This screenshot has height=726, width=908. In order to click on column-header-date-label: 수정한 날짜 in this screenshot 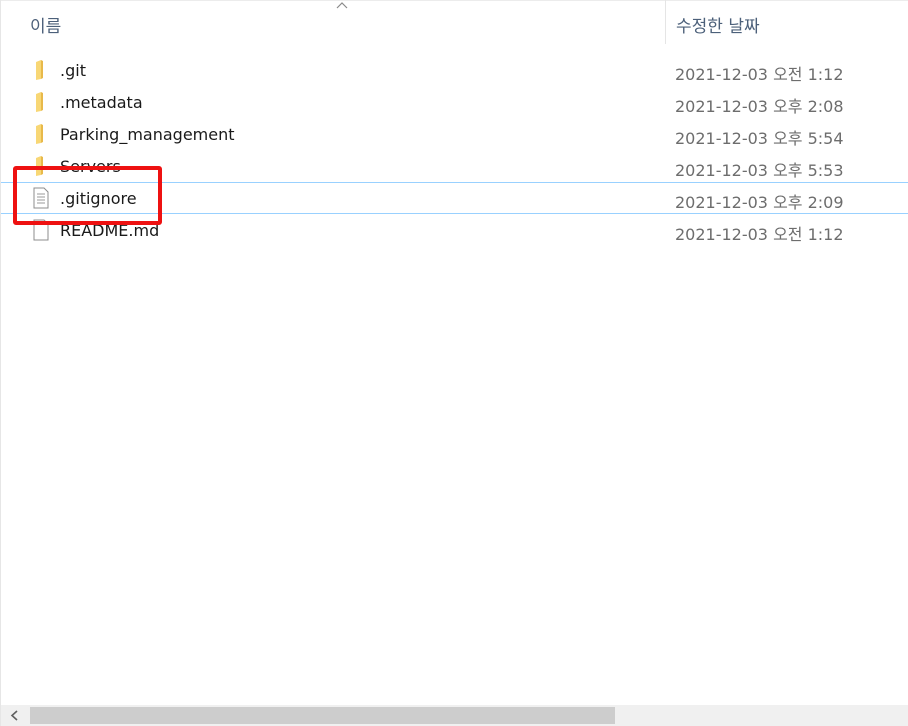, I will do `click(718, 27)`.